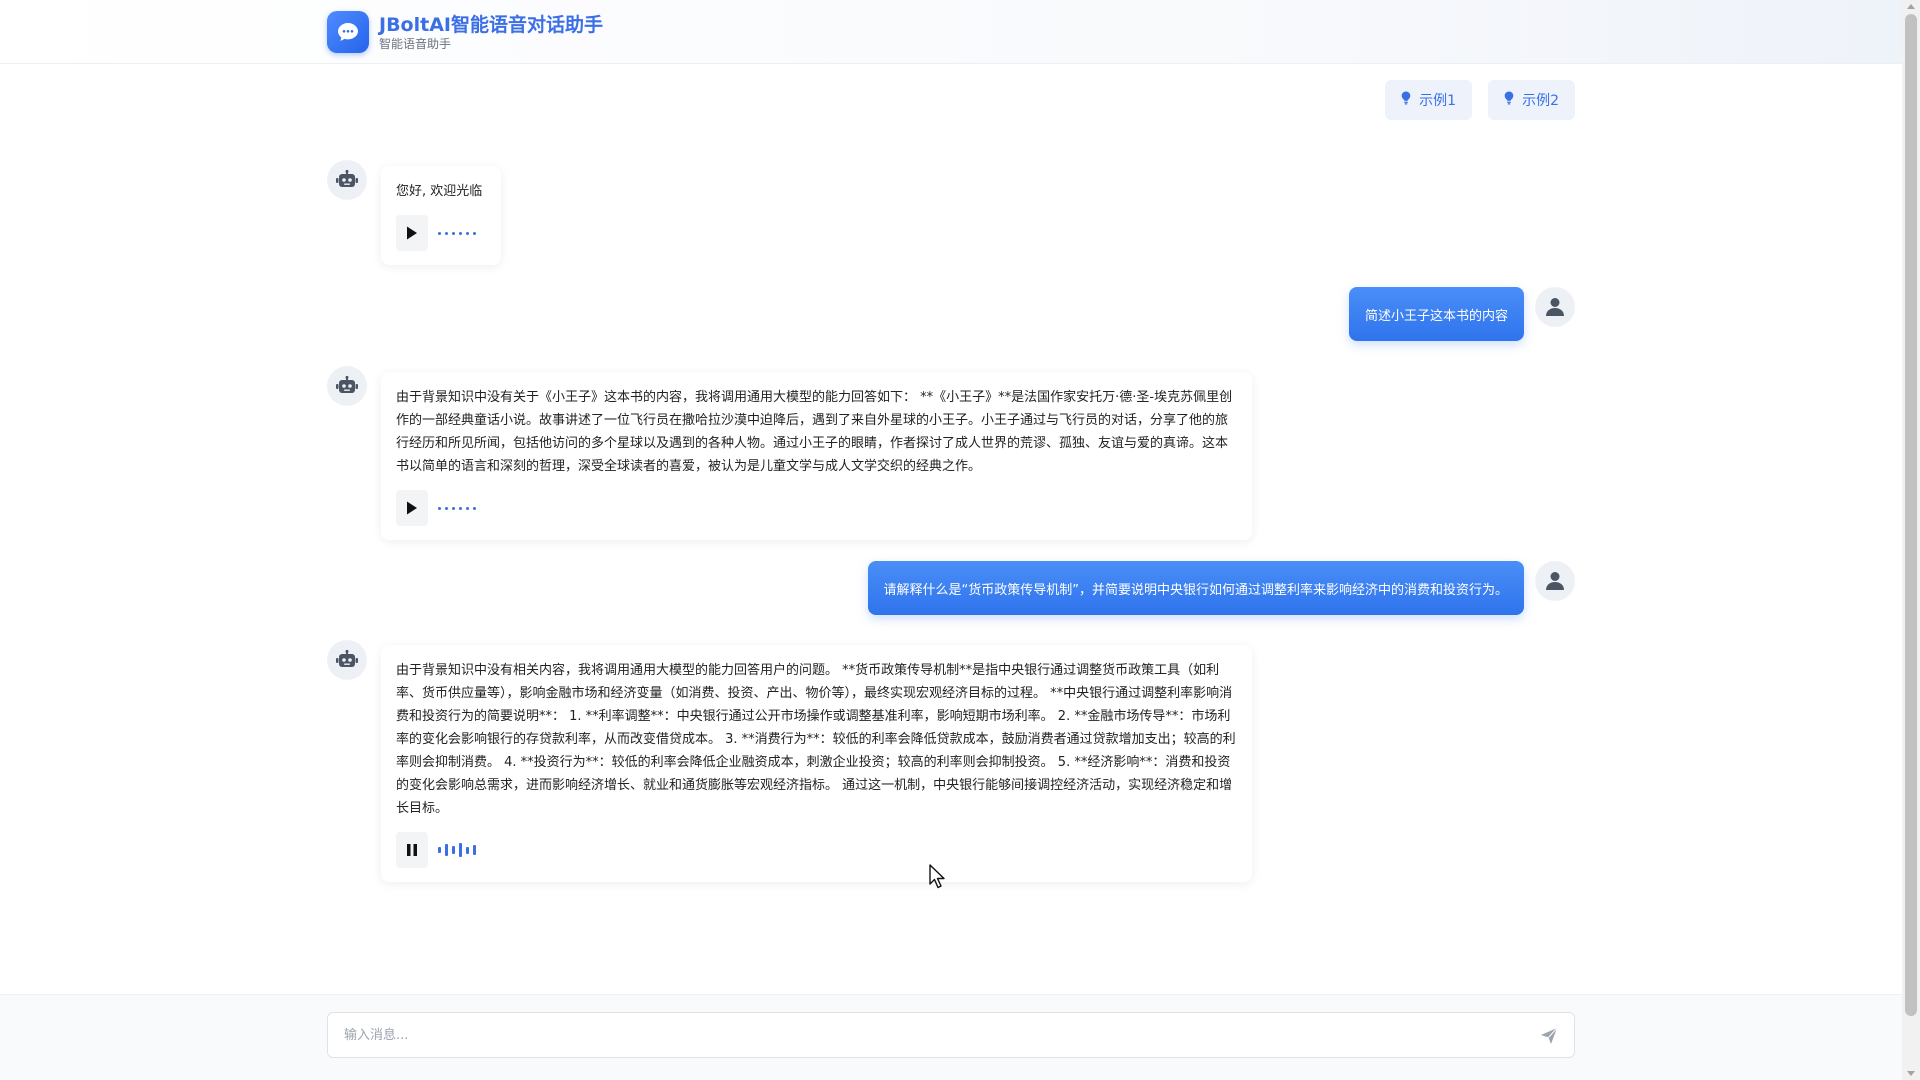 The height and width of the screenshot is (1080, 1920). Describe the element at coordinates (457, 850) in the screenshot. I see `audio-wave-playing` at that location.